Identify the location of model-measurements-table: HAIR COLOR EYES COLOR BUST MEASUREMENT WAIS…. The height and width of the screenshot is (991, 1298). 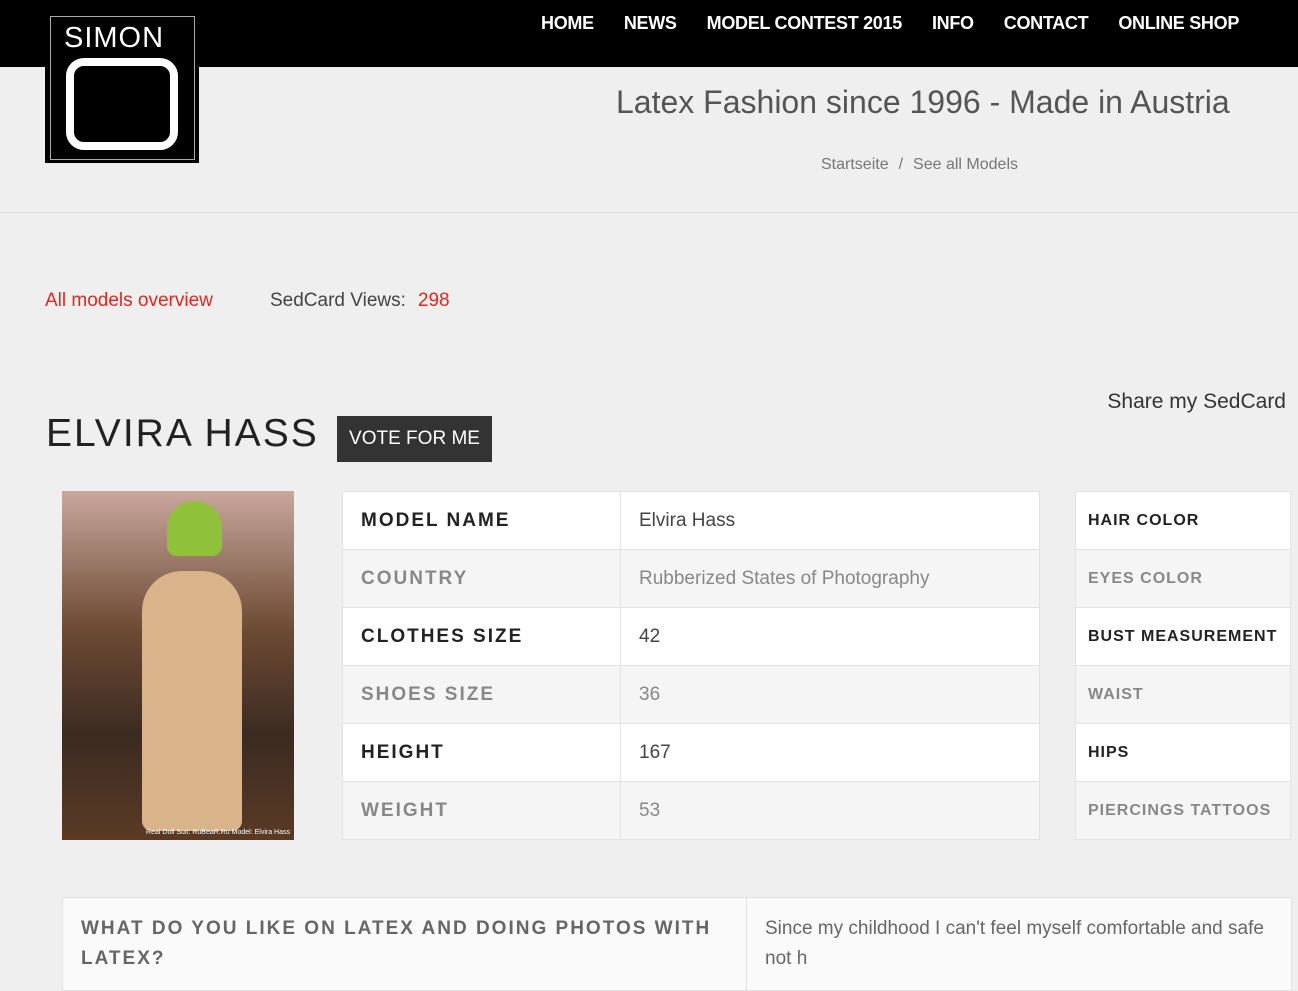
(1183, 665).